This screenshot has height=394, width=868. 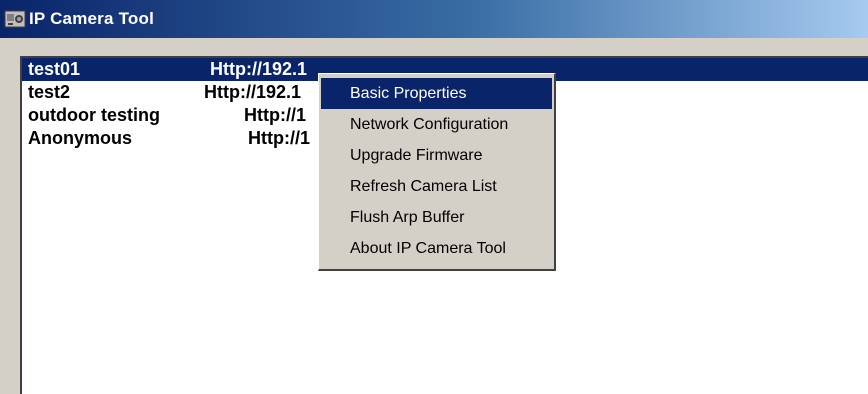 I want to click on menu-item-refresh-camera-list: Refresh Camera List, so click(x=436, y=186).